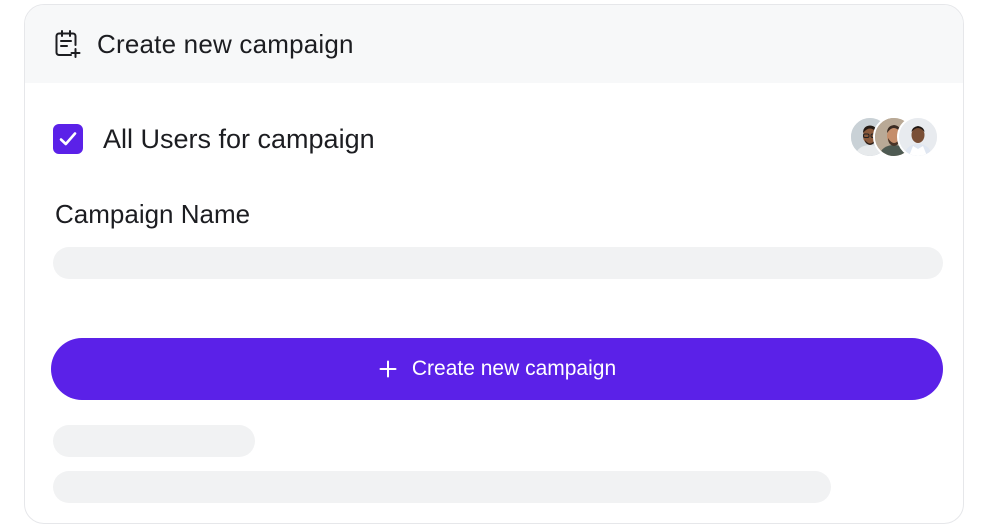  Describe the element at coordinates (496, 137) in the screenshot. I see `all-users-row: All Users for campaign` at that location.